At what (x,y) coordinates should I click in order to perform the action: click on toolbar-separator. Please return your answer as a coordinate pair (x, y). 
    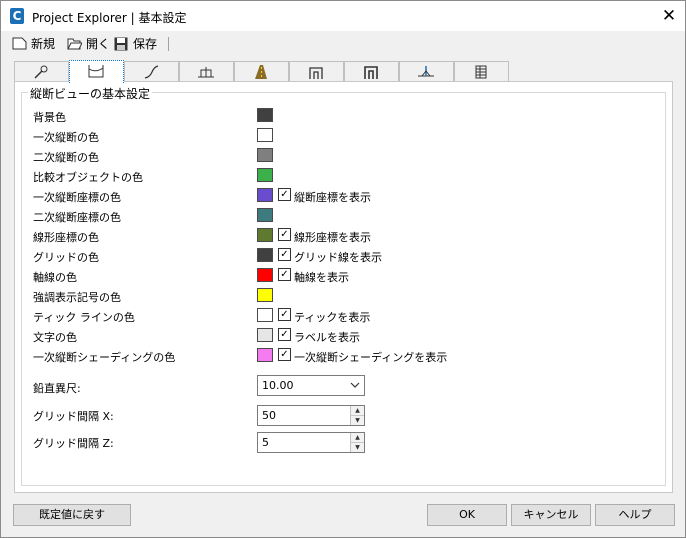
    Looking at the image, I should click on (168, 44).